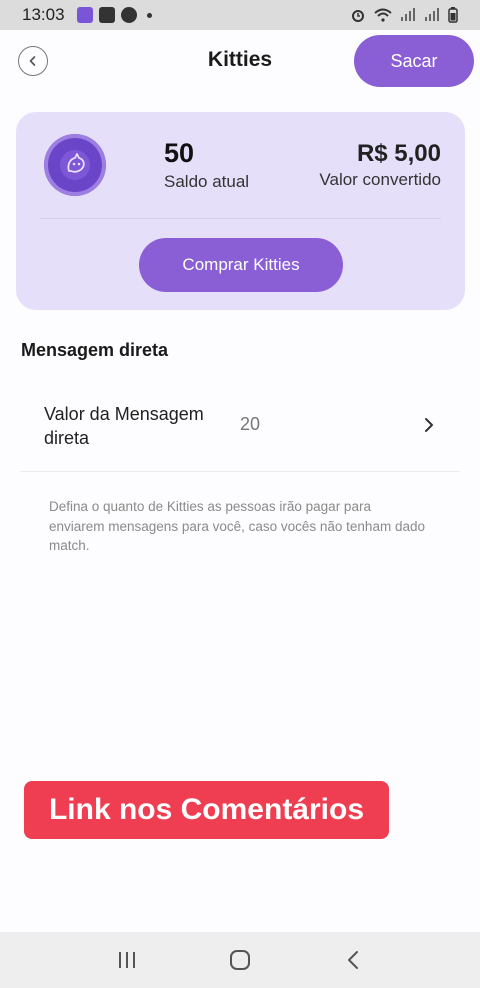 The height and width of the screenshot is (988, 480). I want to click on status-right, so click(404, 15).